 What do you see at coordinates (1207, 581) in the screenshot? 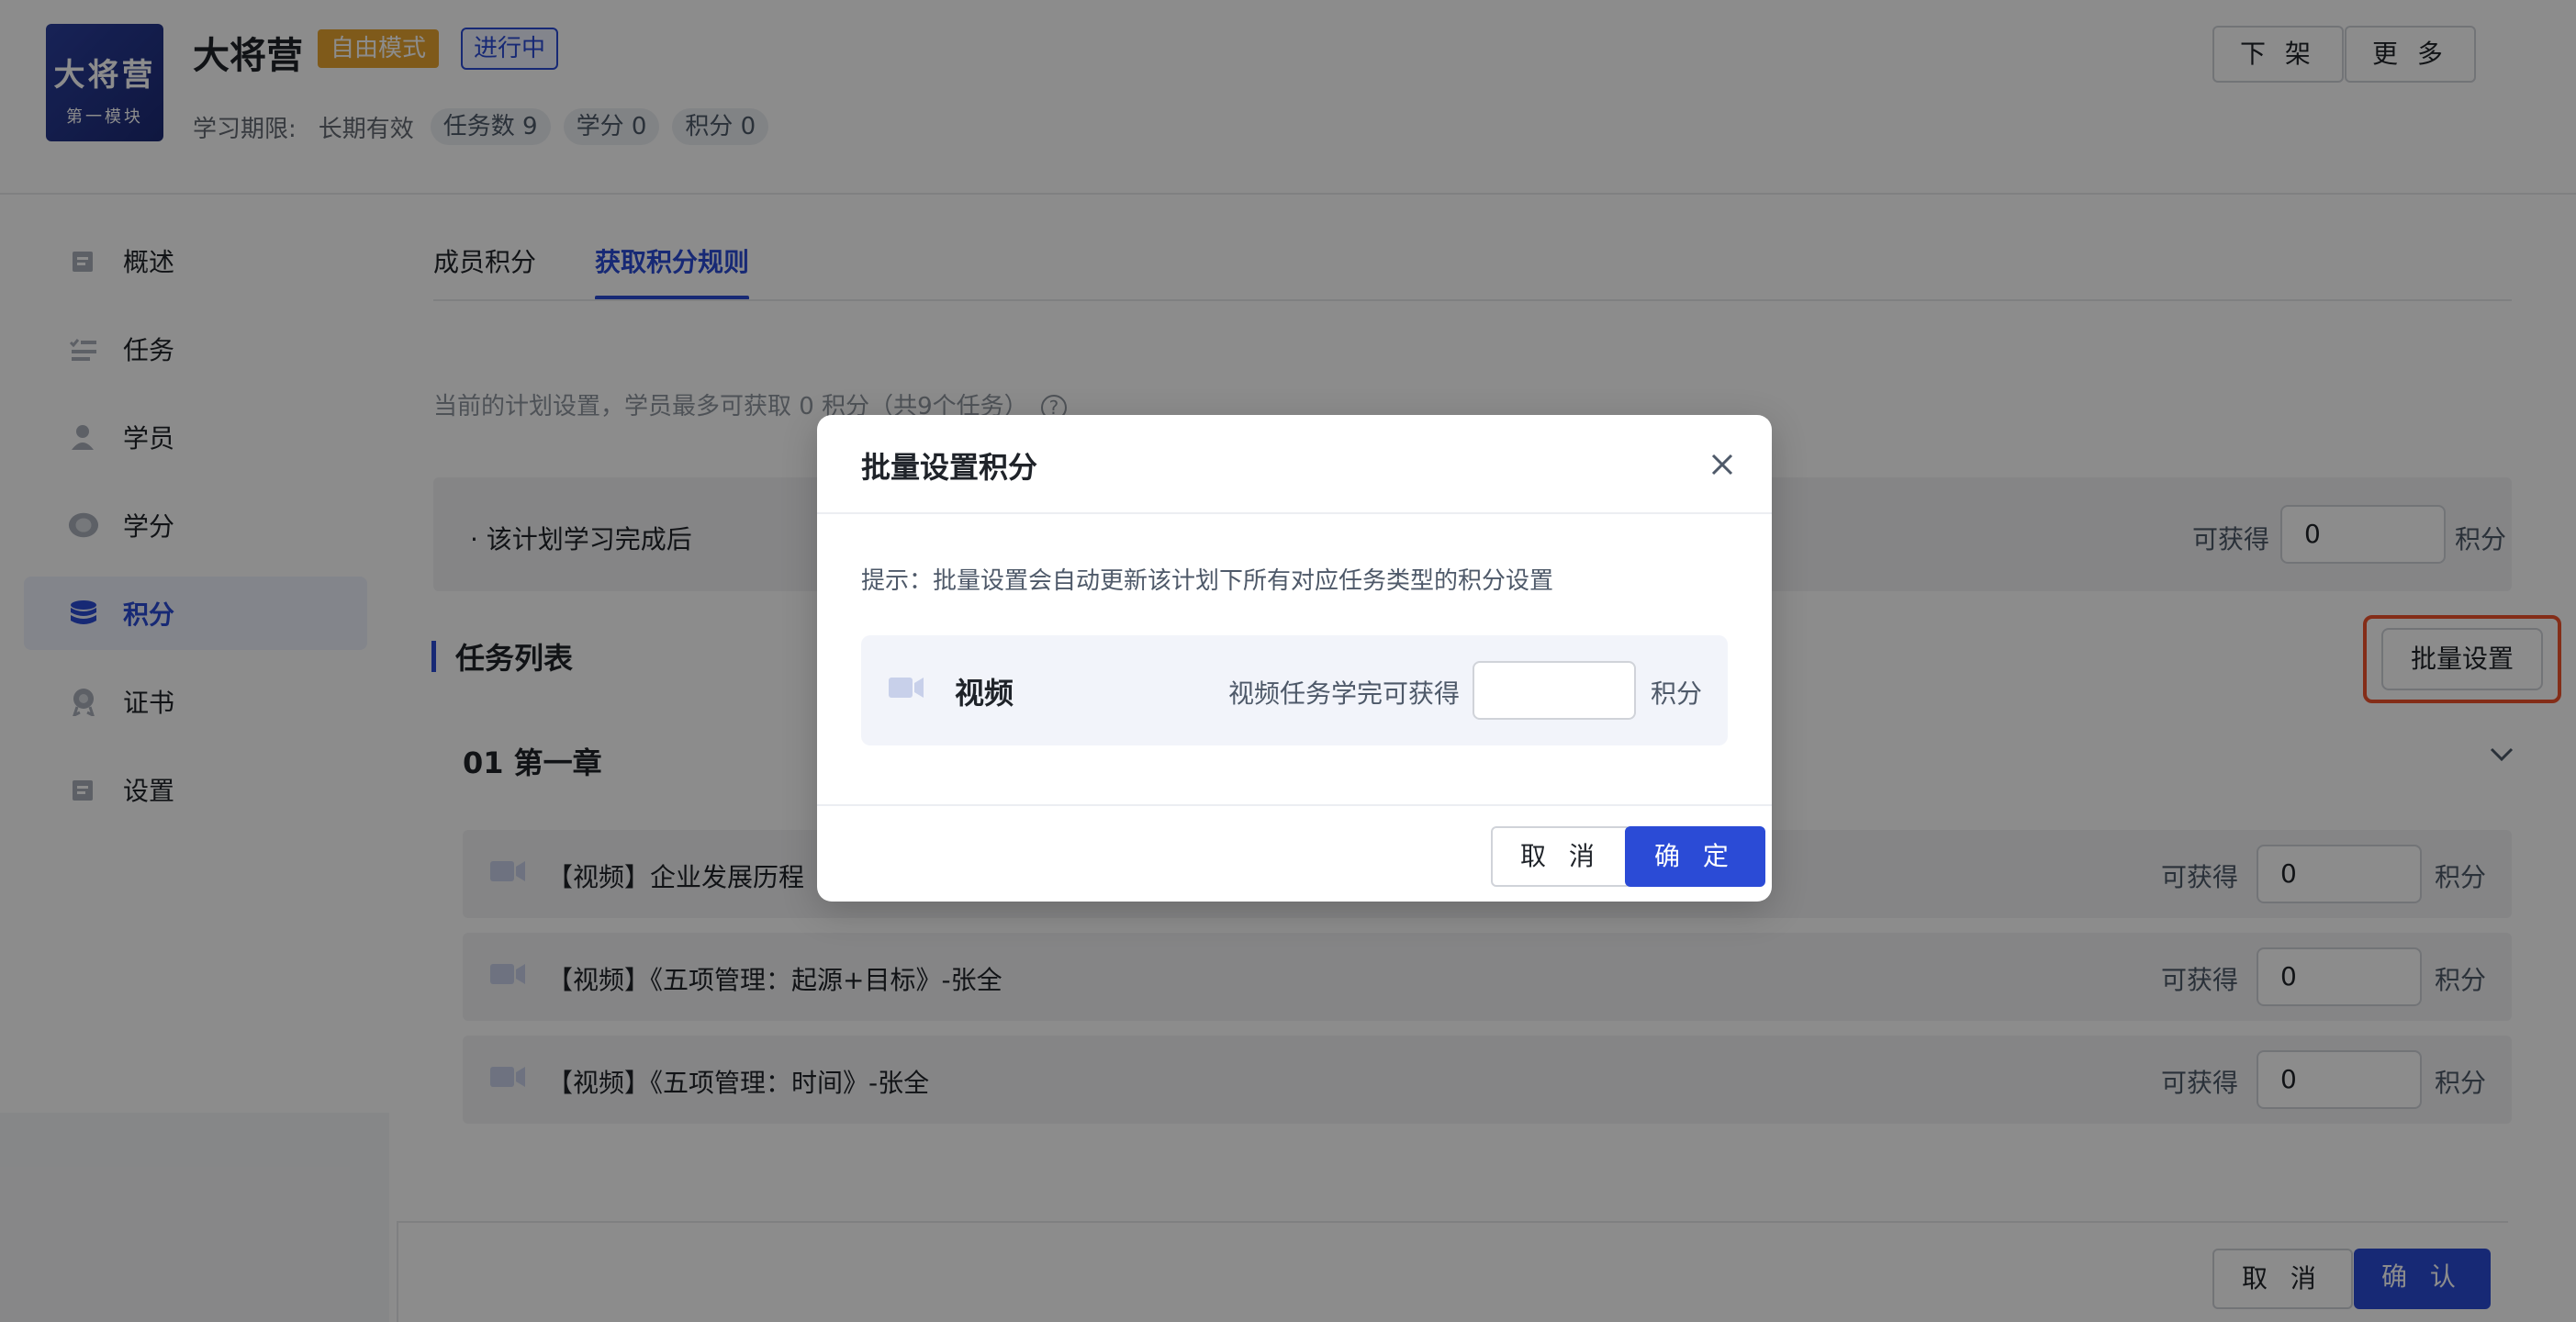
I see `modal-hint: 提示：批量设置会自动更新该计划下所有对应任务类型的积分设置` at bounding box center [1207, 581].